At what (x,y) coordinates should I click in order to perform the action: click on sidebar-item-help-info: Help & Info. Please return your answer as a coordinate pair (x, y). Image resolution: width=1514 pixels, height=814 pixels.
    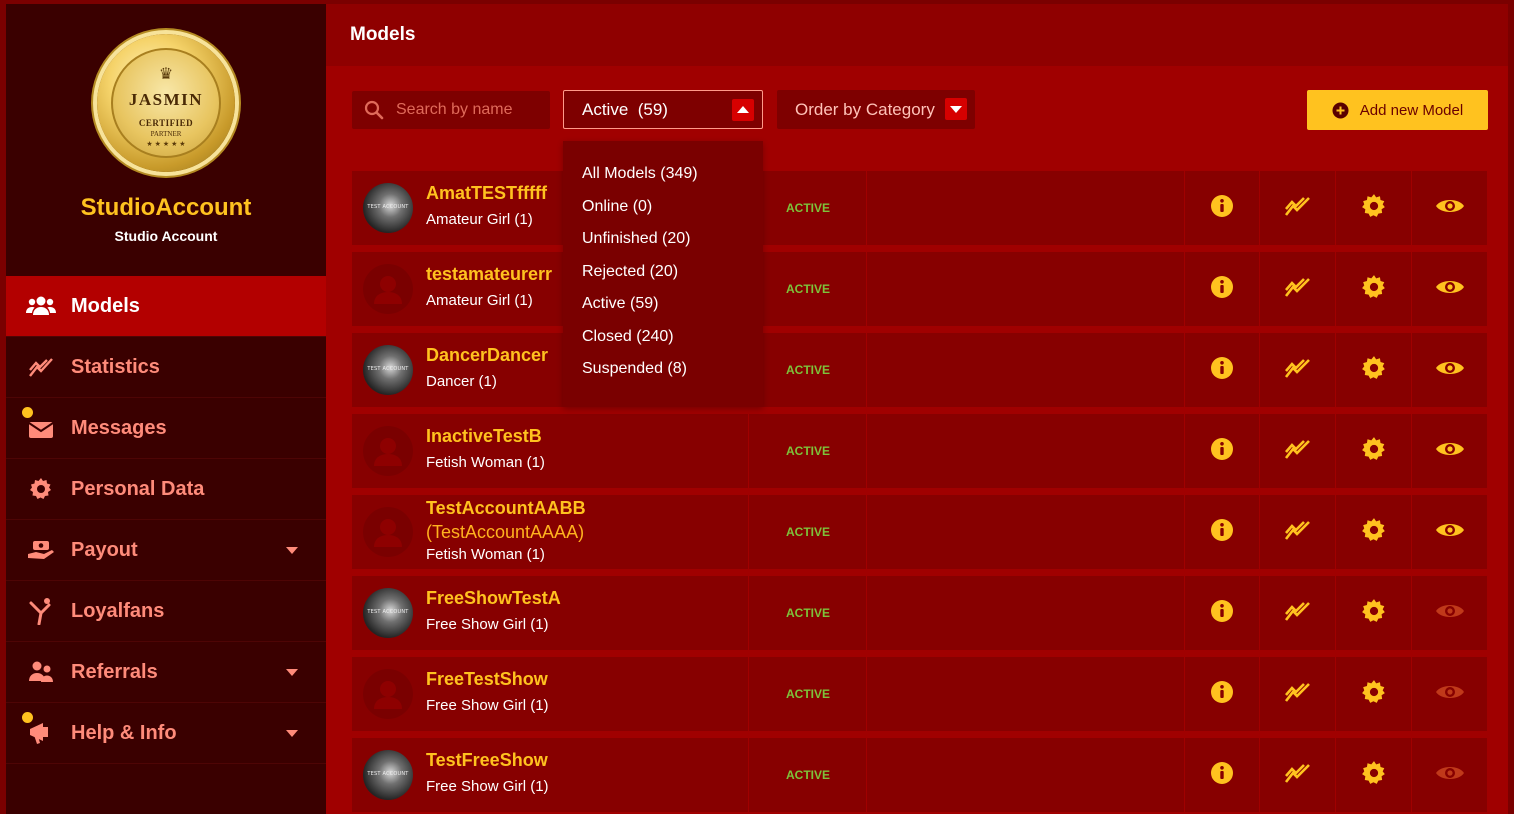
    Looking at the image, I should click on (166, 733).